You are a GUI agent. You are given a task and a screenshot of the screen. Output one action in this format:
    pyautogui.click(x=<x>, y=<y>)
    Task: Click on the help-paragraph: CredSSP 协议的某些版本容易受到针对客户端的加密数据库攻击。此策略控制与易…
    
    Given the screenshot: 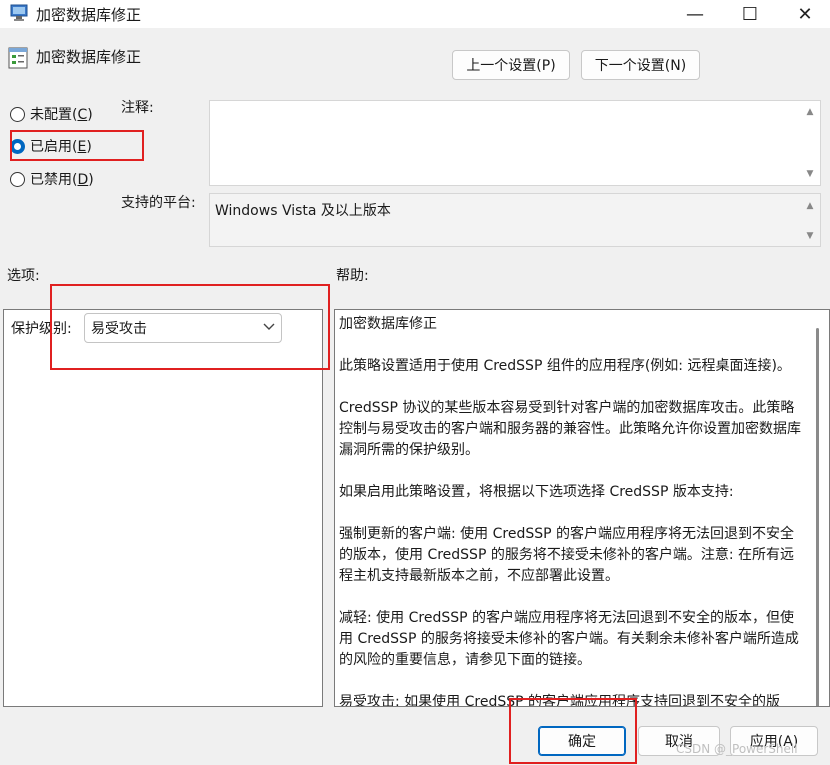 What is the action you would take?
    pyautogui.click(x=570, y=429)
    